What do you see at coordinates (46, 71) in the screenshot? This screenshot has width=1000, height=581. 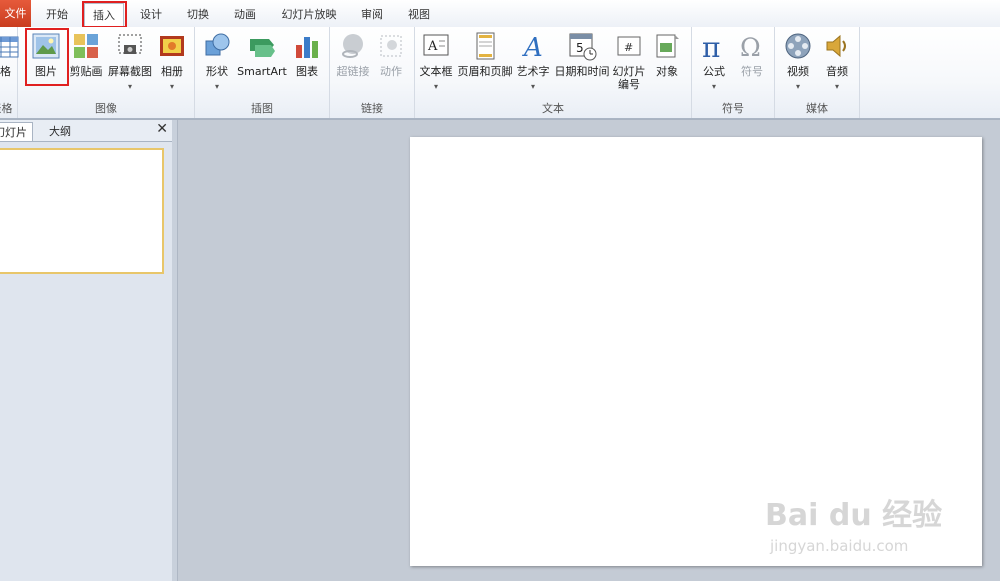 I see `picture-label: 图片` at bounding box center [46, 71].